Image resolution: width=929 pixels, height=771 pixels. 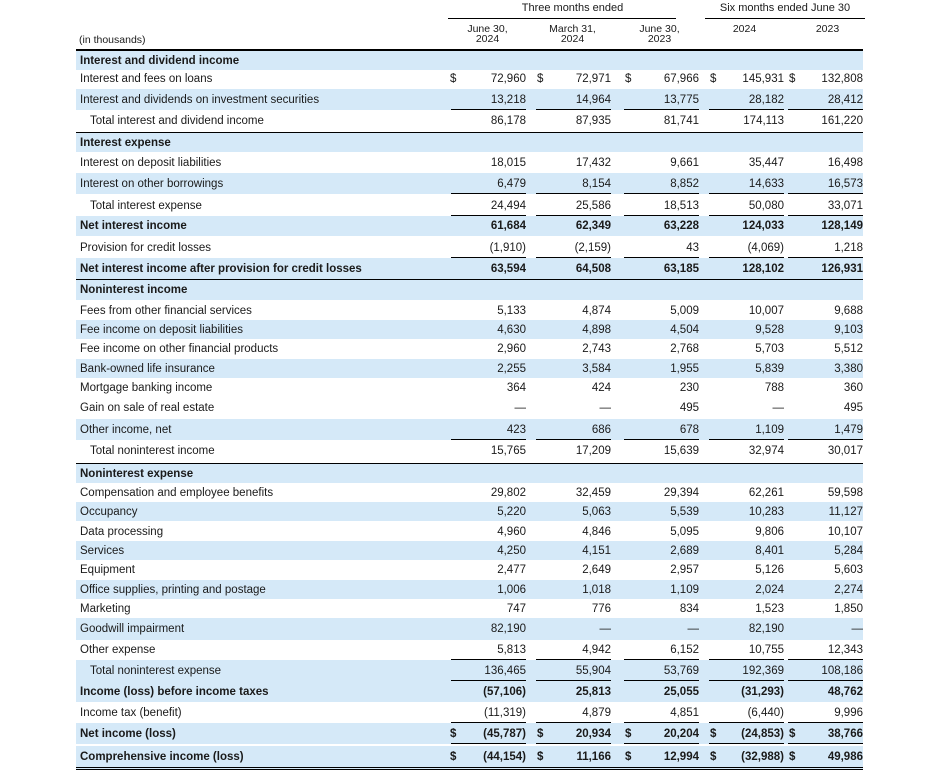 What do you see at coordinates (469, 142) in the screenshot?
I see `section-header-row: Interest expense` at bounding box center [469, 142].